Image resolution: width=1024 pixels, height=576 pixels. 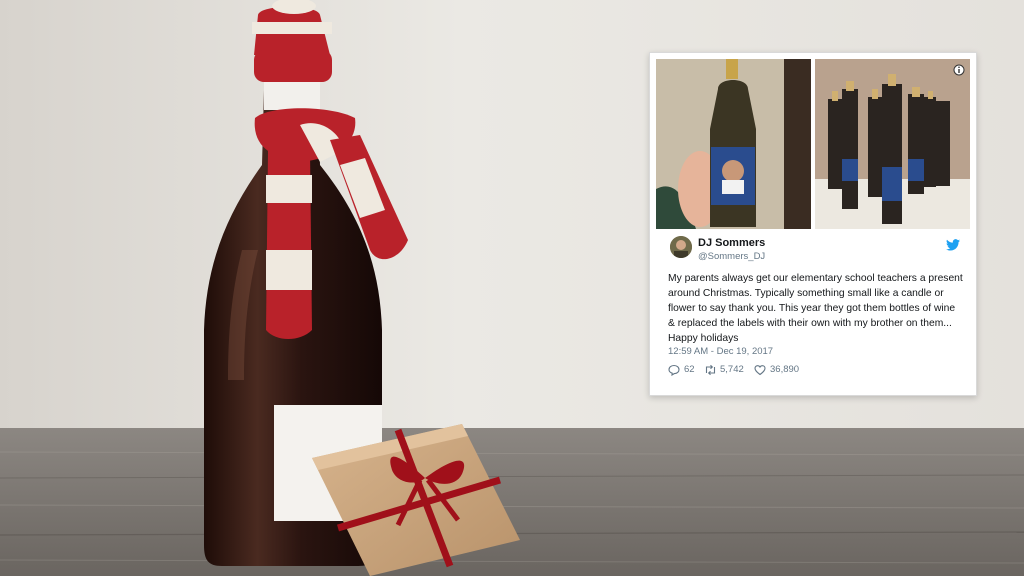 I want to click on twitter-bird-icon, so click(x=953, y=245).